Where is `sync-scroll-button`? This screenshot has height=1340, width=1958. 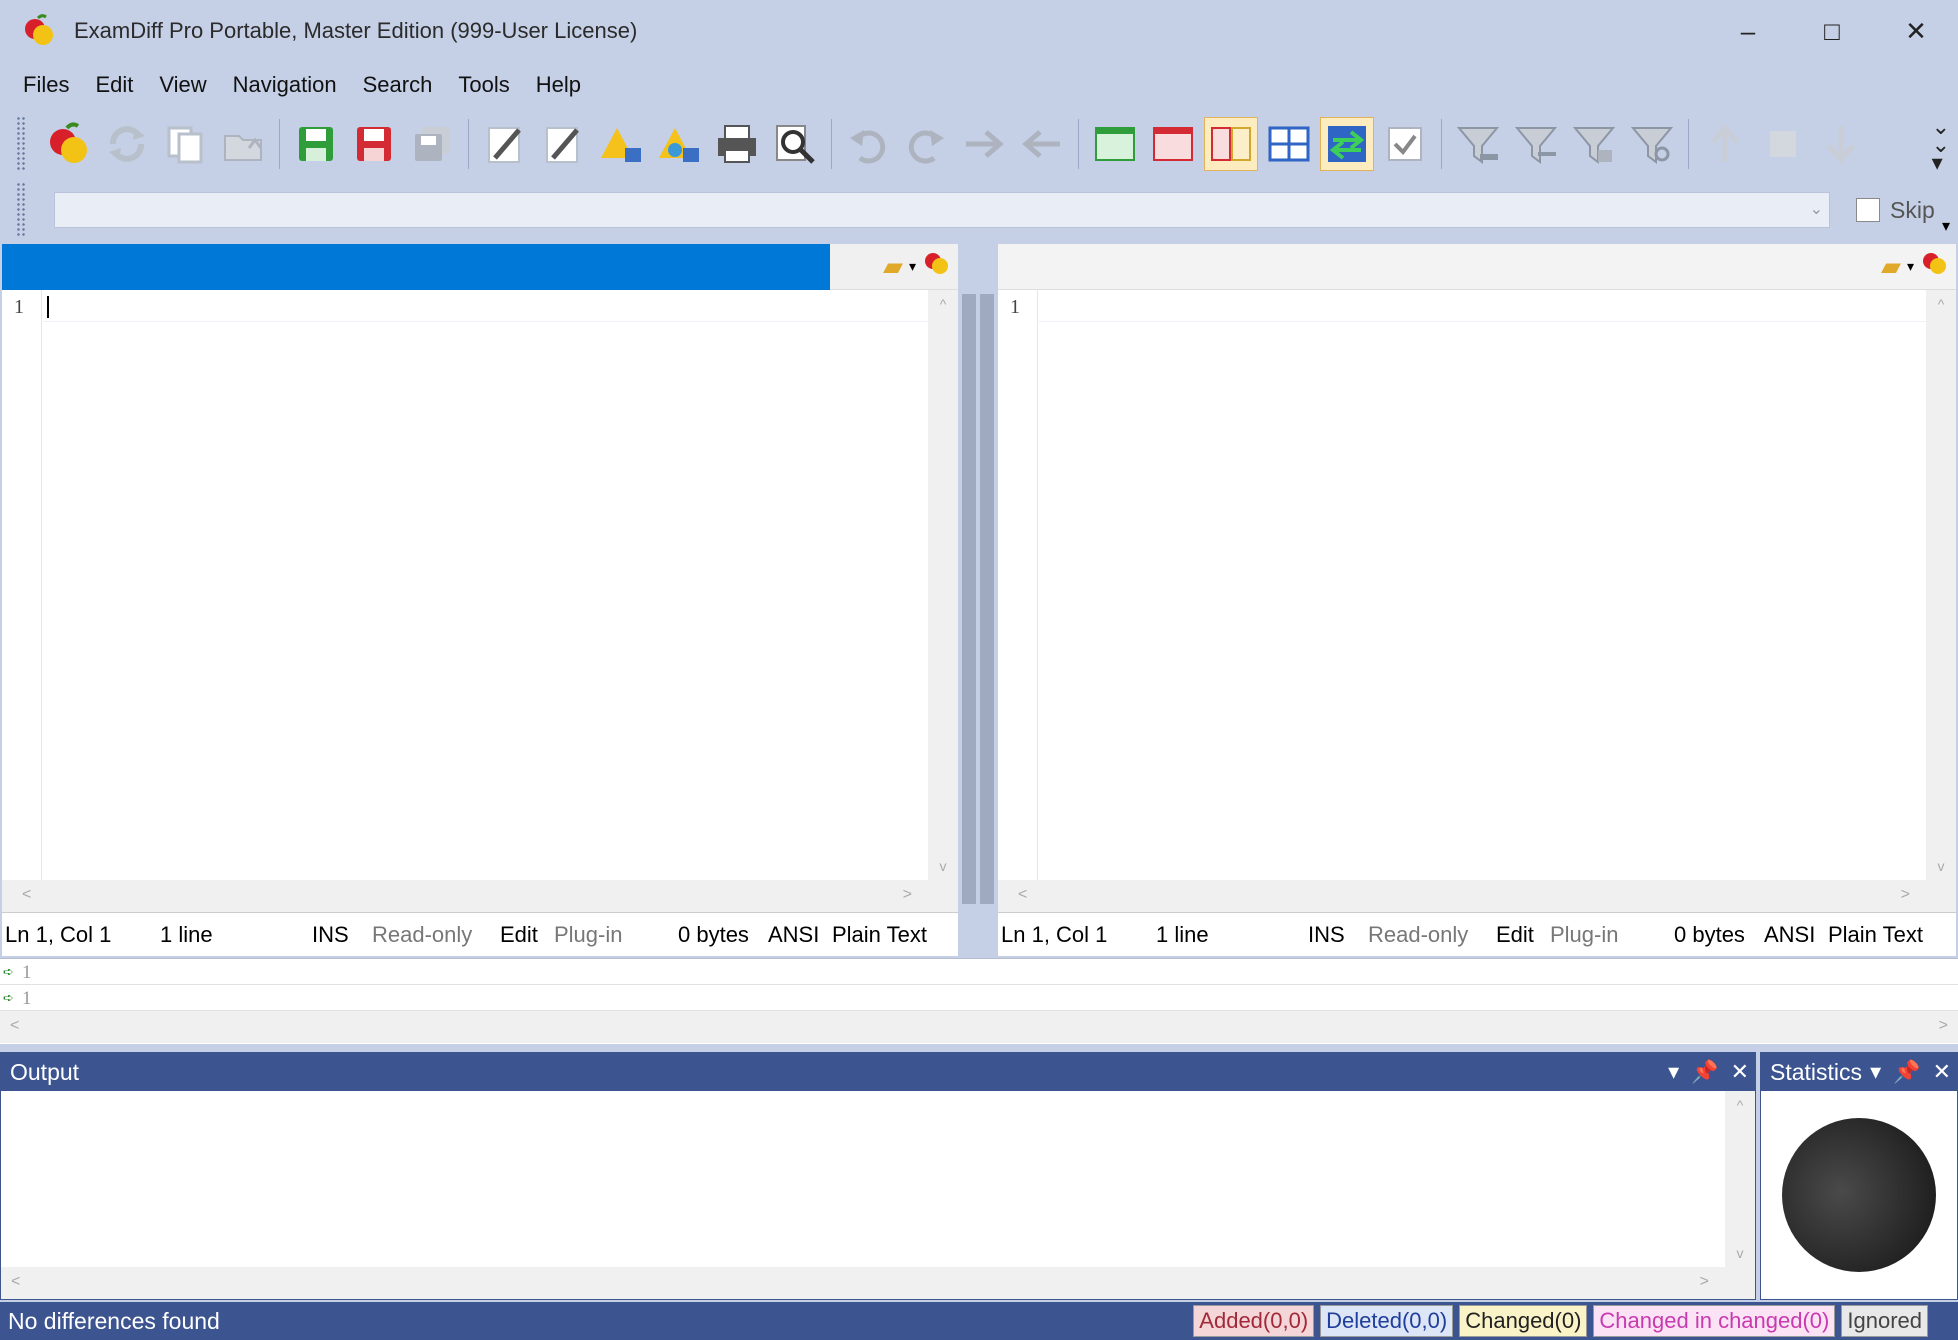
sync-scroll-button is located at coordinates (1347, 144).